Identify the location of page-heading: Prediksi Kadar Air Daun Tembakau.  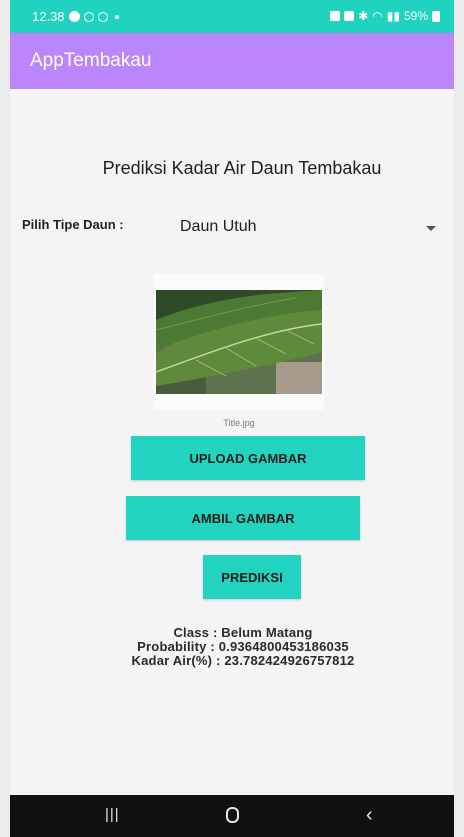
(242, 168).